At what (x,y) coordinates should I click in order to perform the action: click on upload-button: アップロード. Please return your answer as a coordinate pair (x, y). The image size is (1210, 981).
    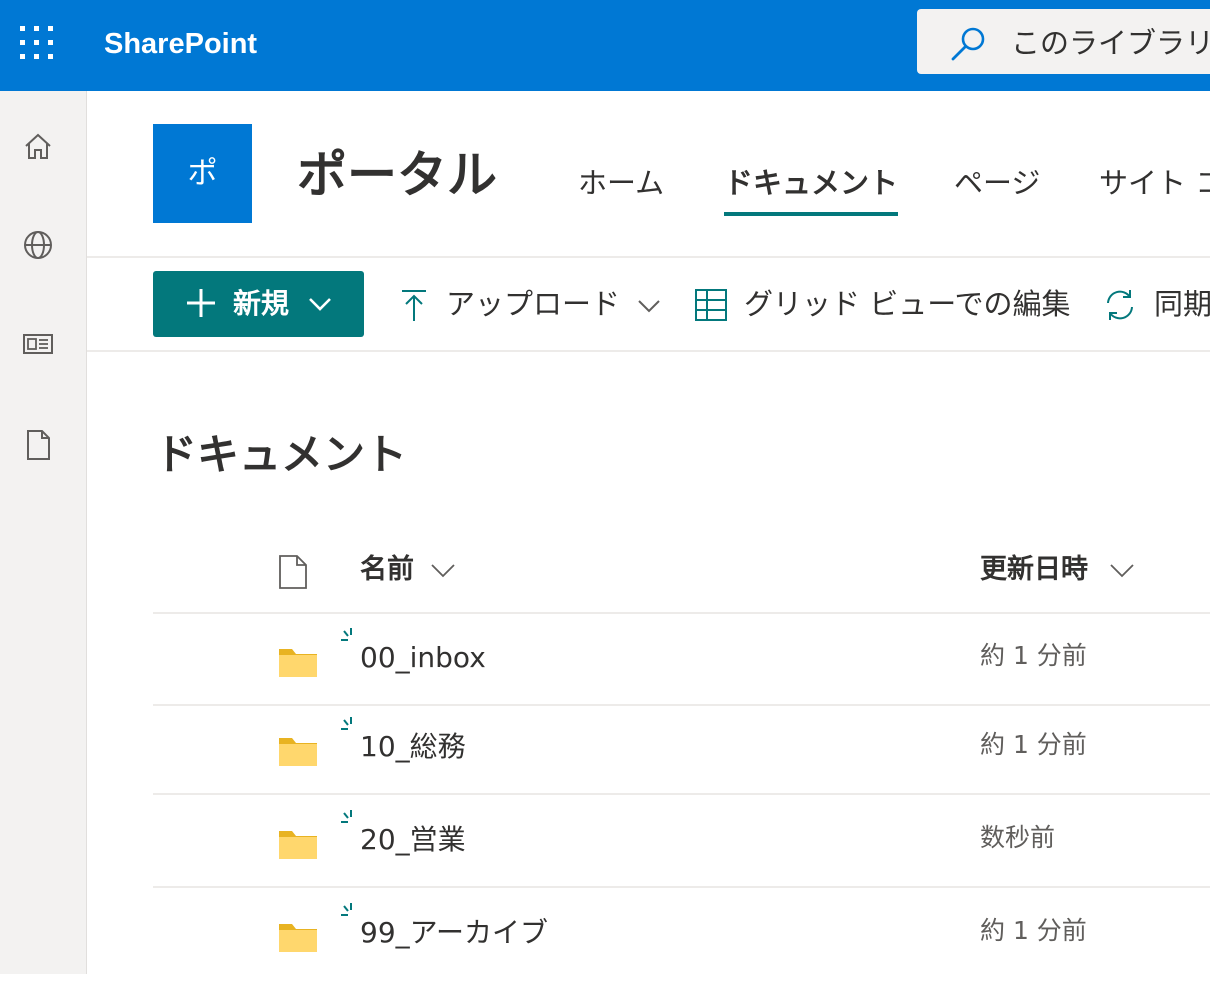
    Looking at the image, I should click on (531, 304).